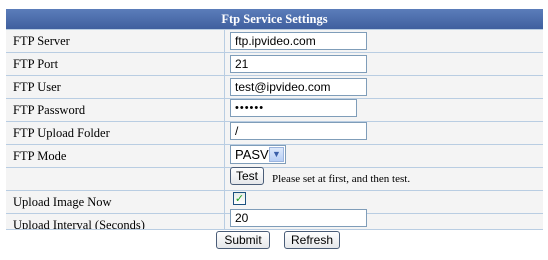 This screenshot has width=548, height=260. I want to click on ftp-mode-label: FTP Mode, so click(40, 156).